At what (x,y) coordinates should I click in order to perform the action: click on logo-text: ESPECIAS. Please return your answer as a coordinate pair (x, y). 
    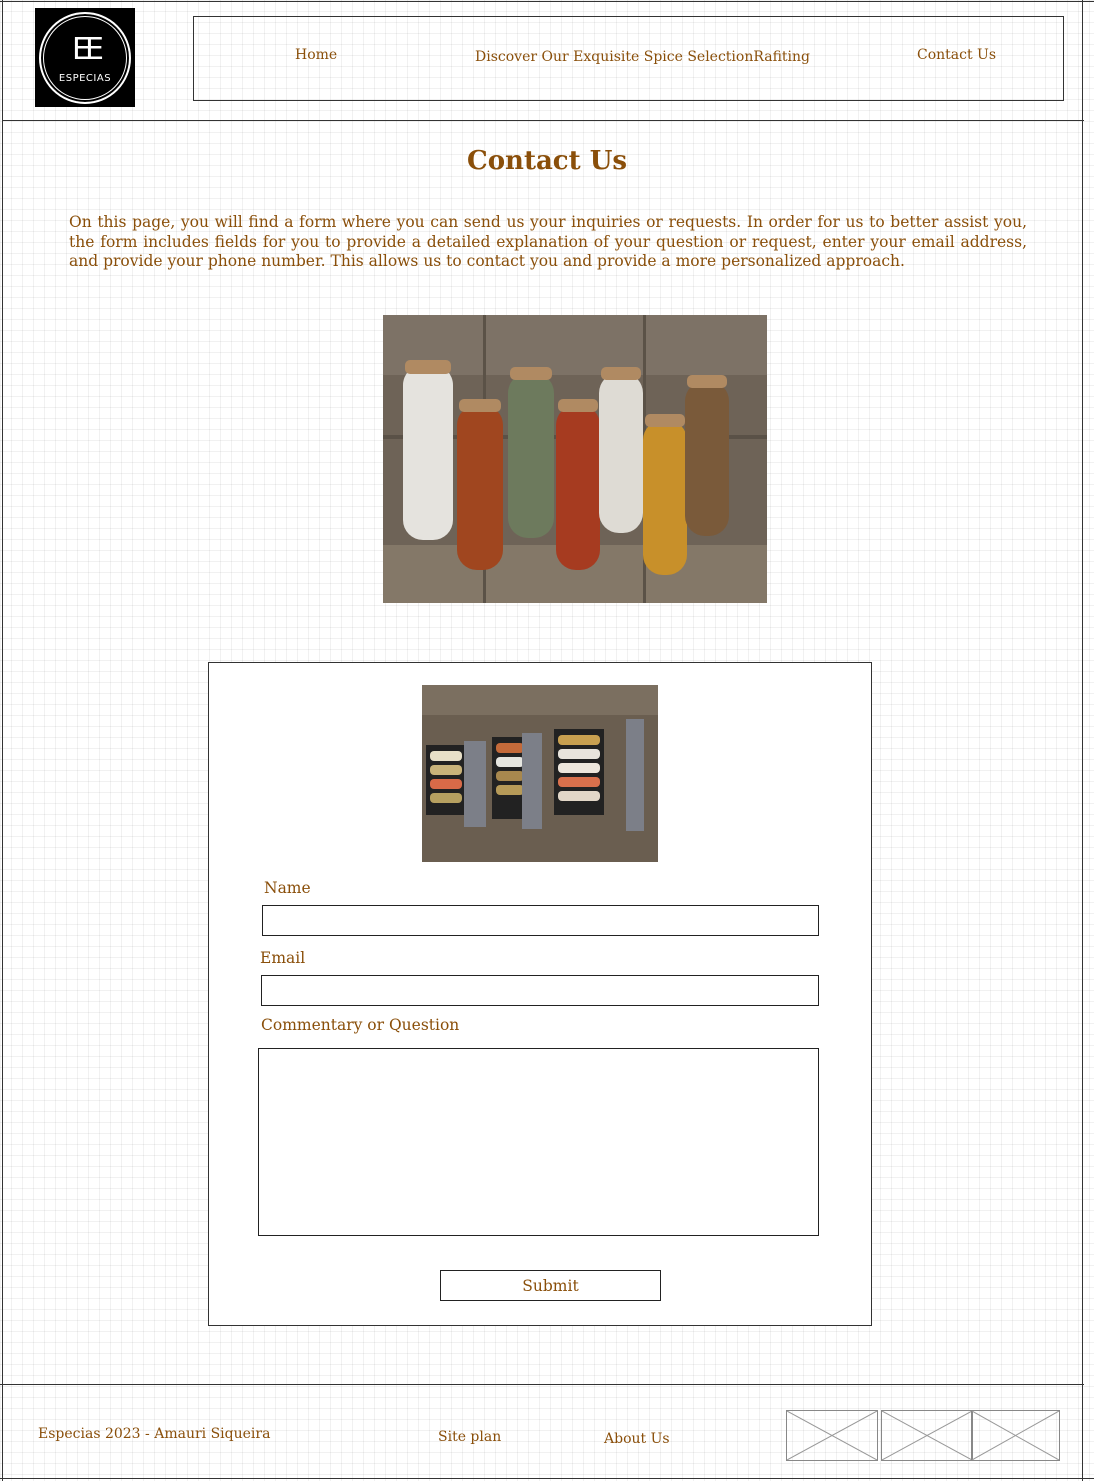
    Looking at the image, I should click on (85, 78).